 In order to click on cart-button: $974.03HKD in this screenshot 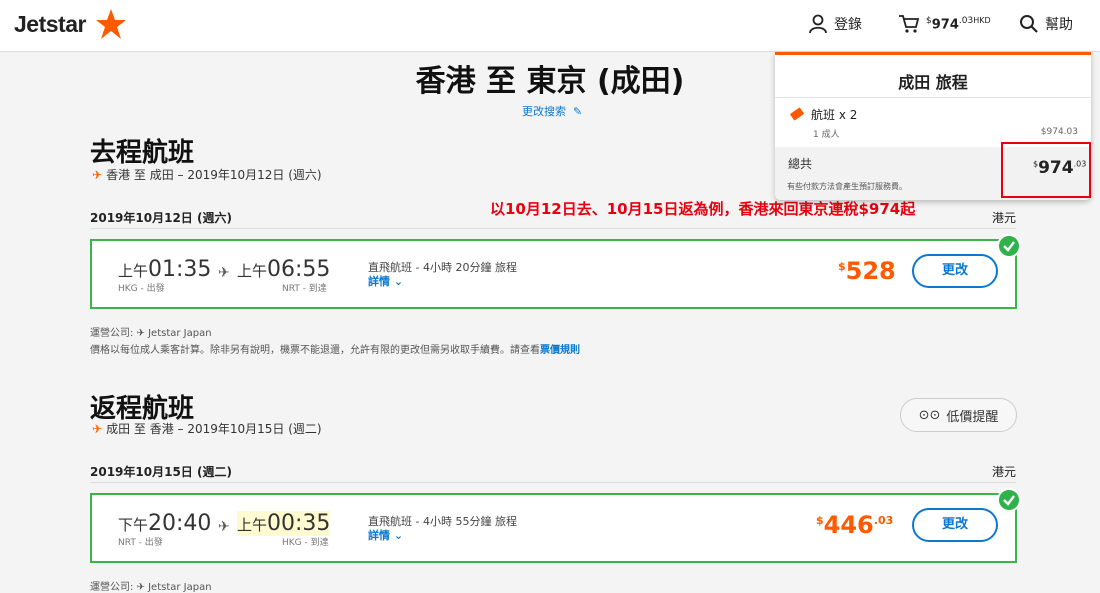, I will do `click(944, 24)`.